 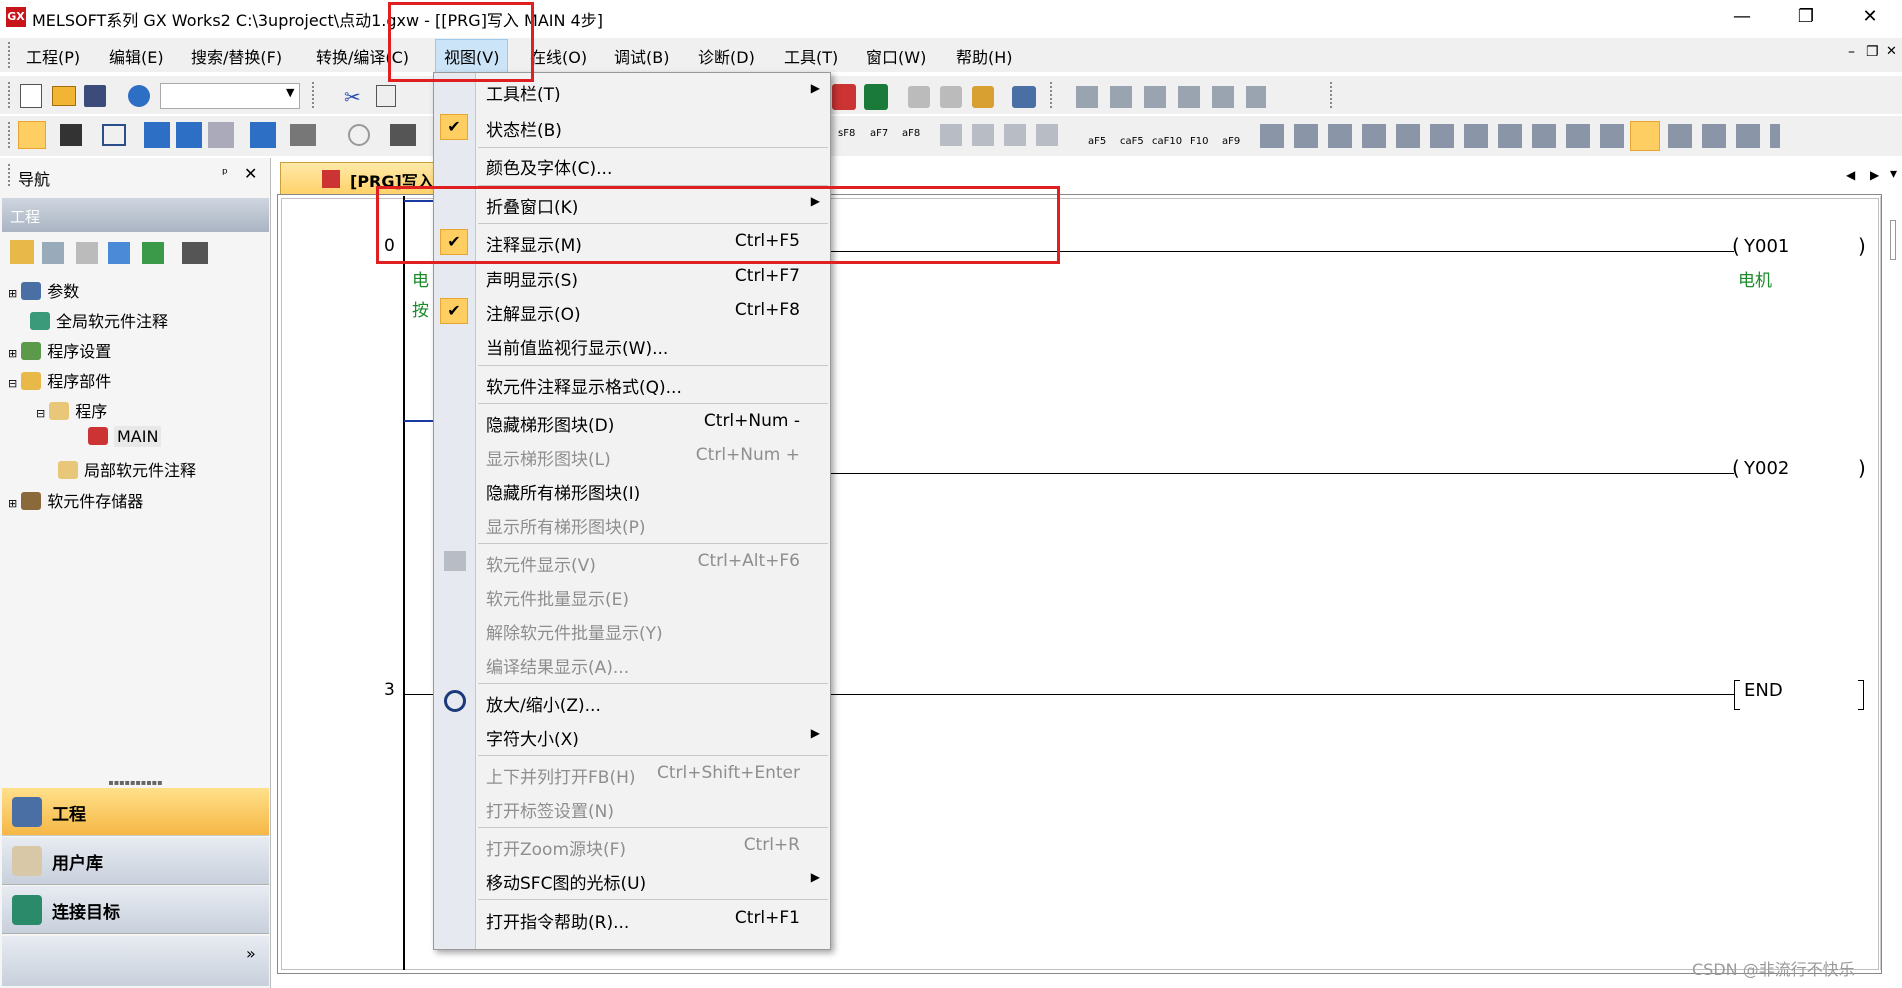 What do you see at coordinates (125, 436) in the screenshot?
I see `tree-item-main: MAIN` at bounding box center [125, 436].